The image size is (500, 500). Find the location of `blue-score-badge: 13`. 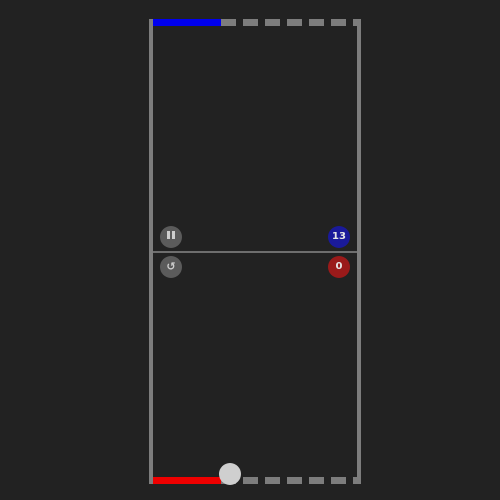

blue-score-badge: 13 is located at coordinates (339, 237).